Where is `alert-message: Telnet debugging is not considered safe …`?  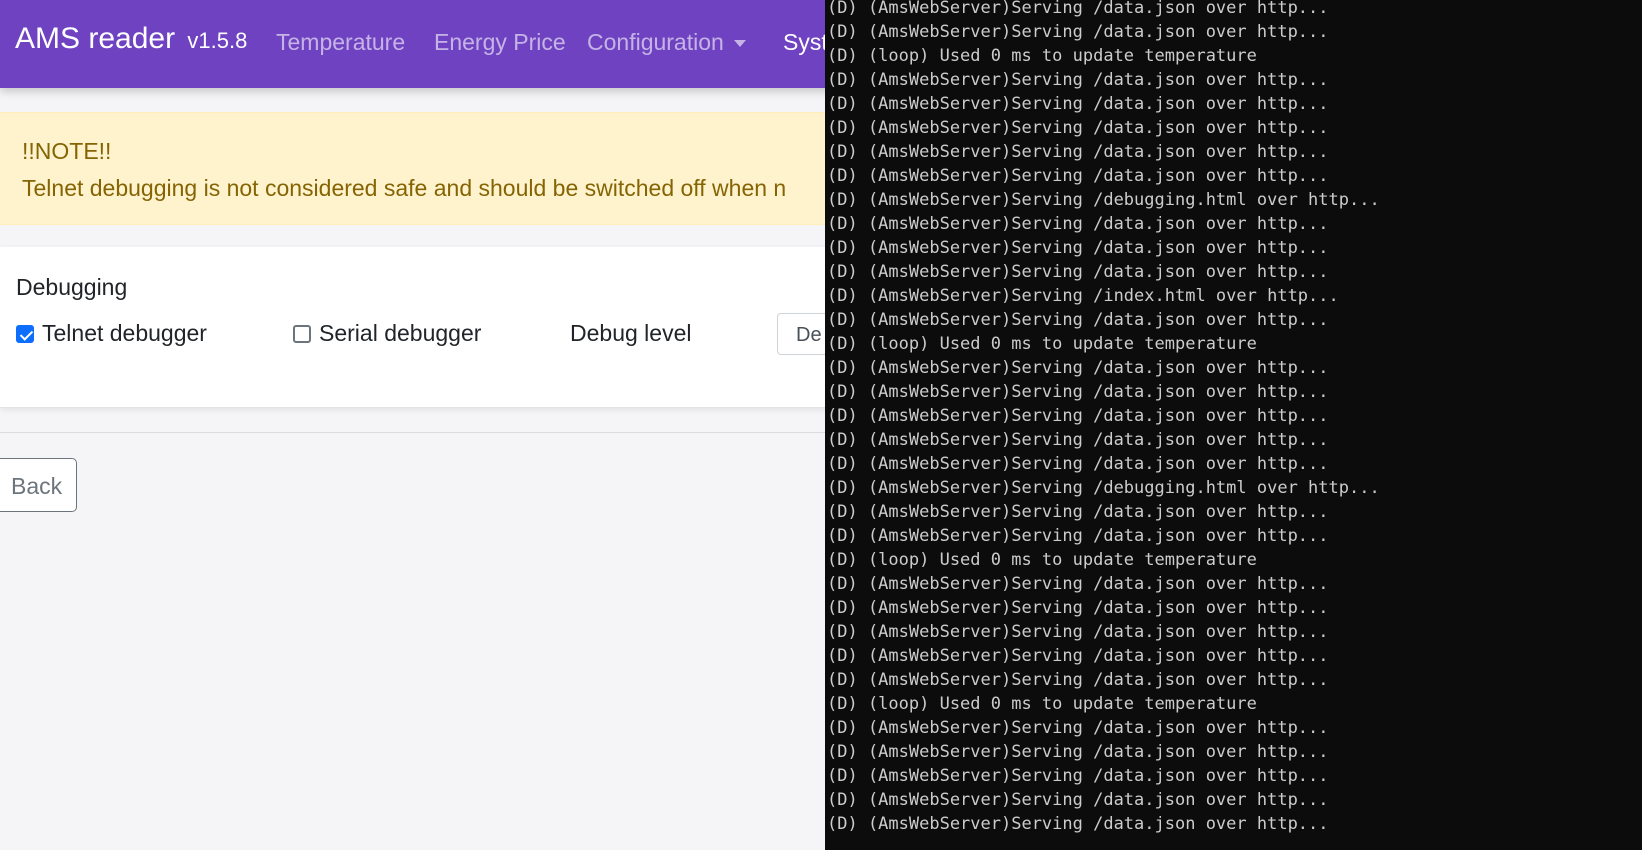 alert-message: Telnet debugging is not considered safe … is located at coordinates (404, 188).